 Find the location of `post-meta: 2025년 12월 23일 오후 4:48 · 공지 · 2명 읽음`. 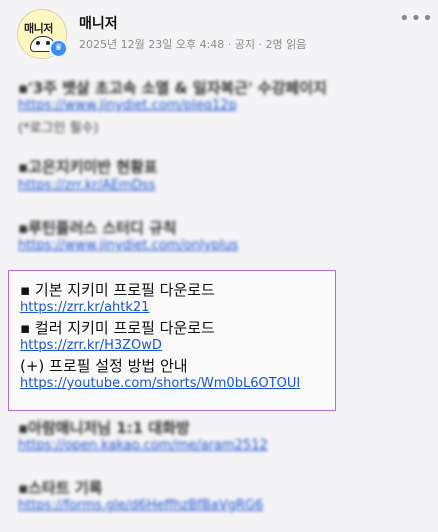

post-meta: 2025년 12월 23일 오후 4:48 · 공지 · 2명 읽음 is located at coordinates (193, 44).